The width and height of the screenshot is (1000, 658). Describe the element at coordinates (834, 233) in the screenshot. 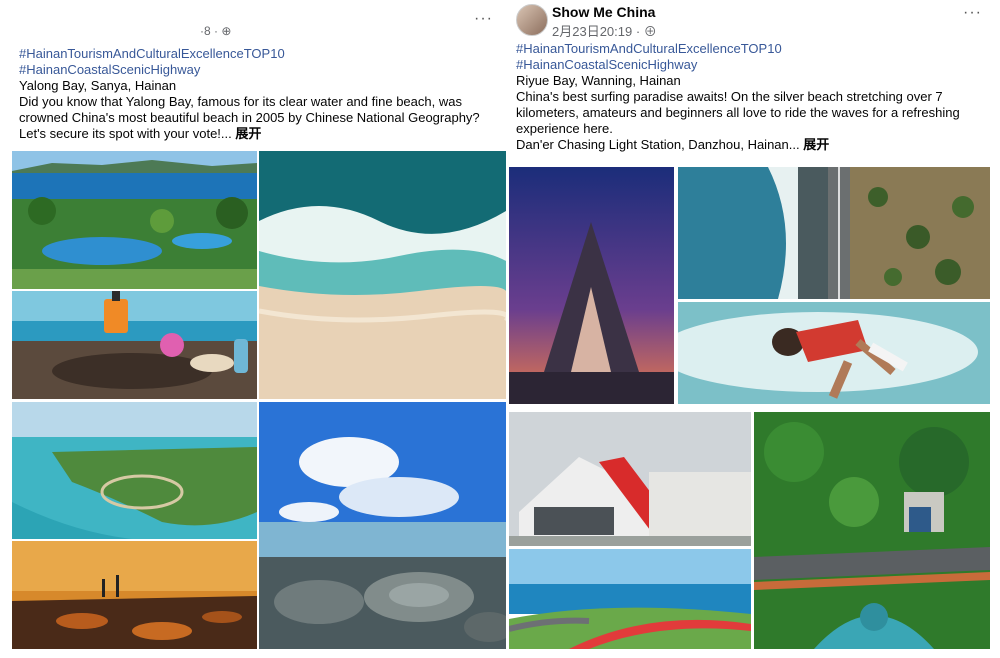

I see `photo-coastal-highway-aerial` at that location.